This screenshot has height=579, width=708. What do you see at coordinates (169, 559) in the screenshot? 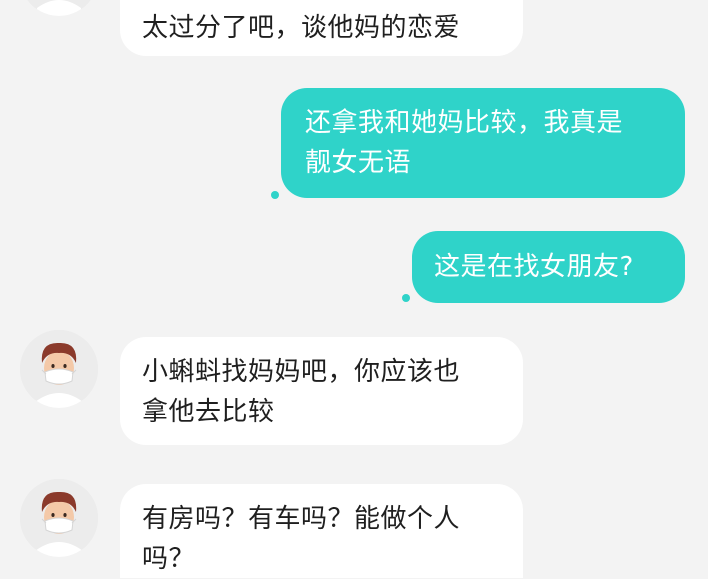
I see `message-text-line: 吗？` at bounding box center [169, 559].